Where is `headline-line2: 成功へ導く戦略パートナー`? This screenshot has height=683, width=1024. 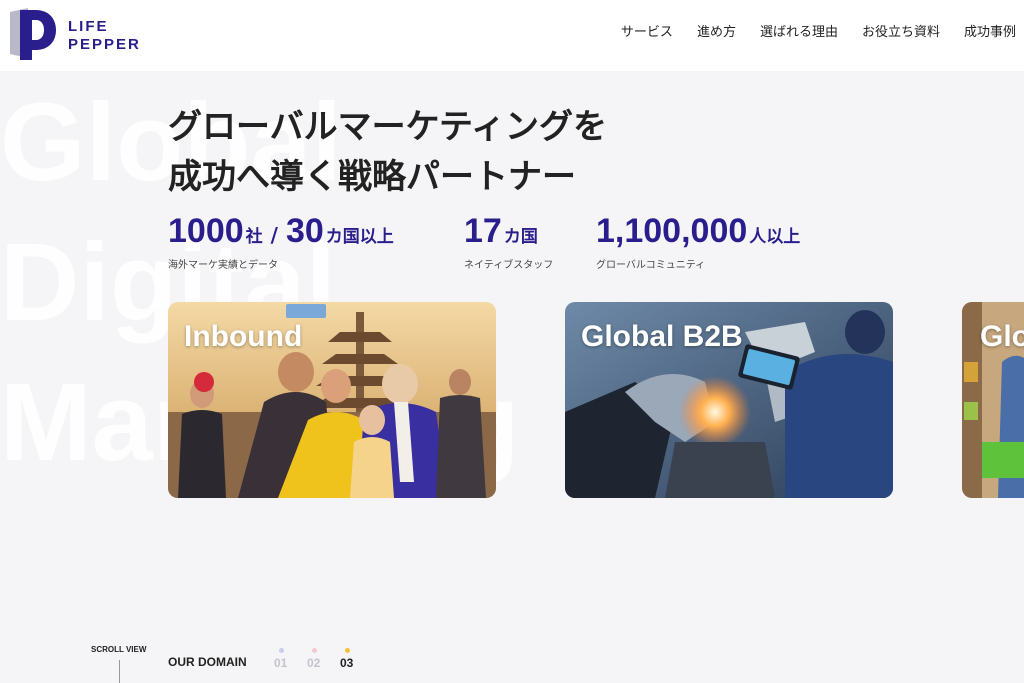 headline-line2: 成功へ導く戦略パートナー is located at coordinates (372, 177).